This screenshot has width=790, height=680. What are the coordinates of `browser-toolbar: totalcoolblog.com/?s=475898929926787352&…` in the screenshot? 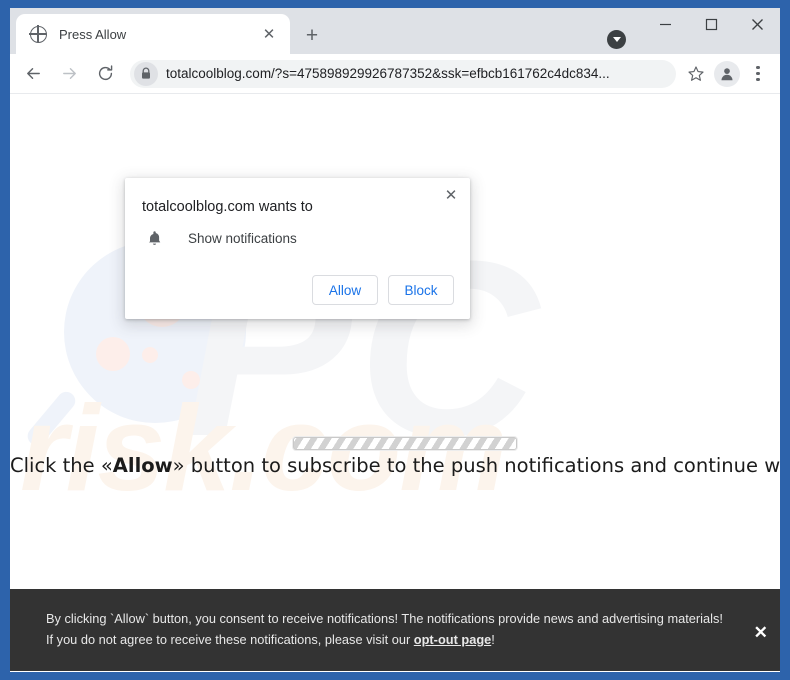 It's located at (395, 74).